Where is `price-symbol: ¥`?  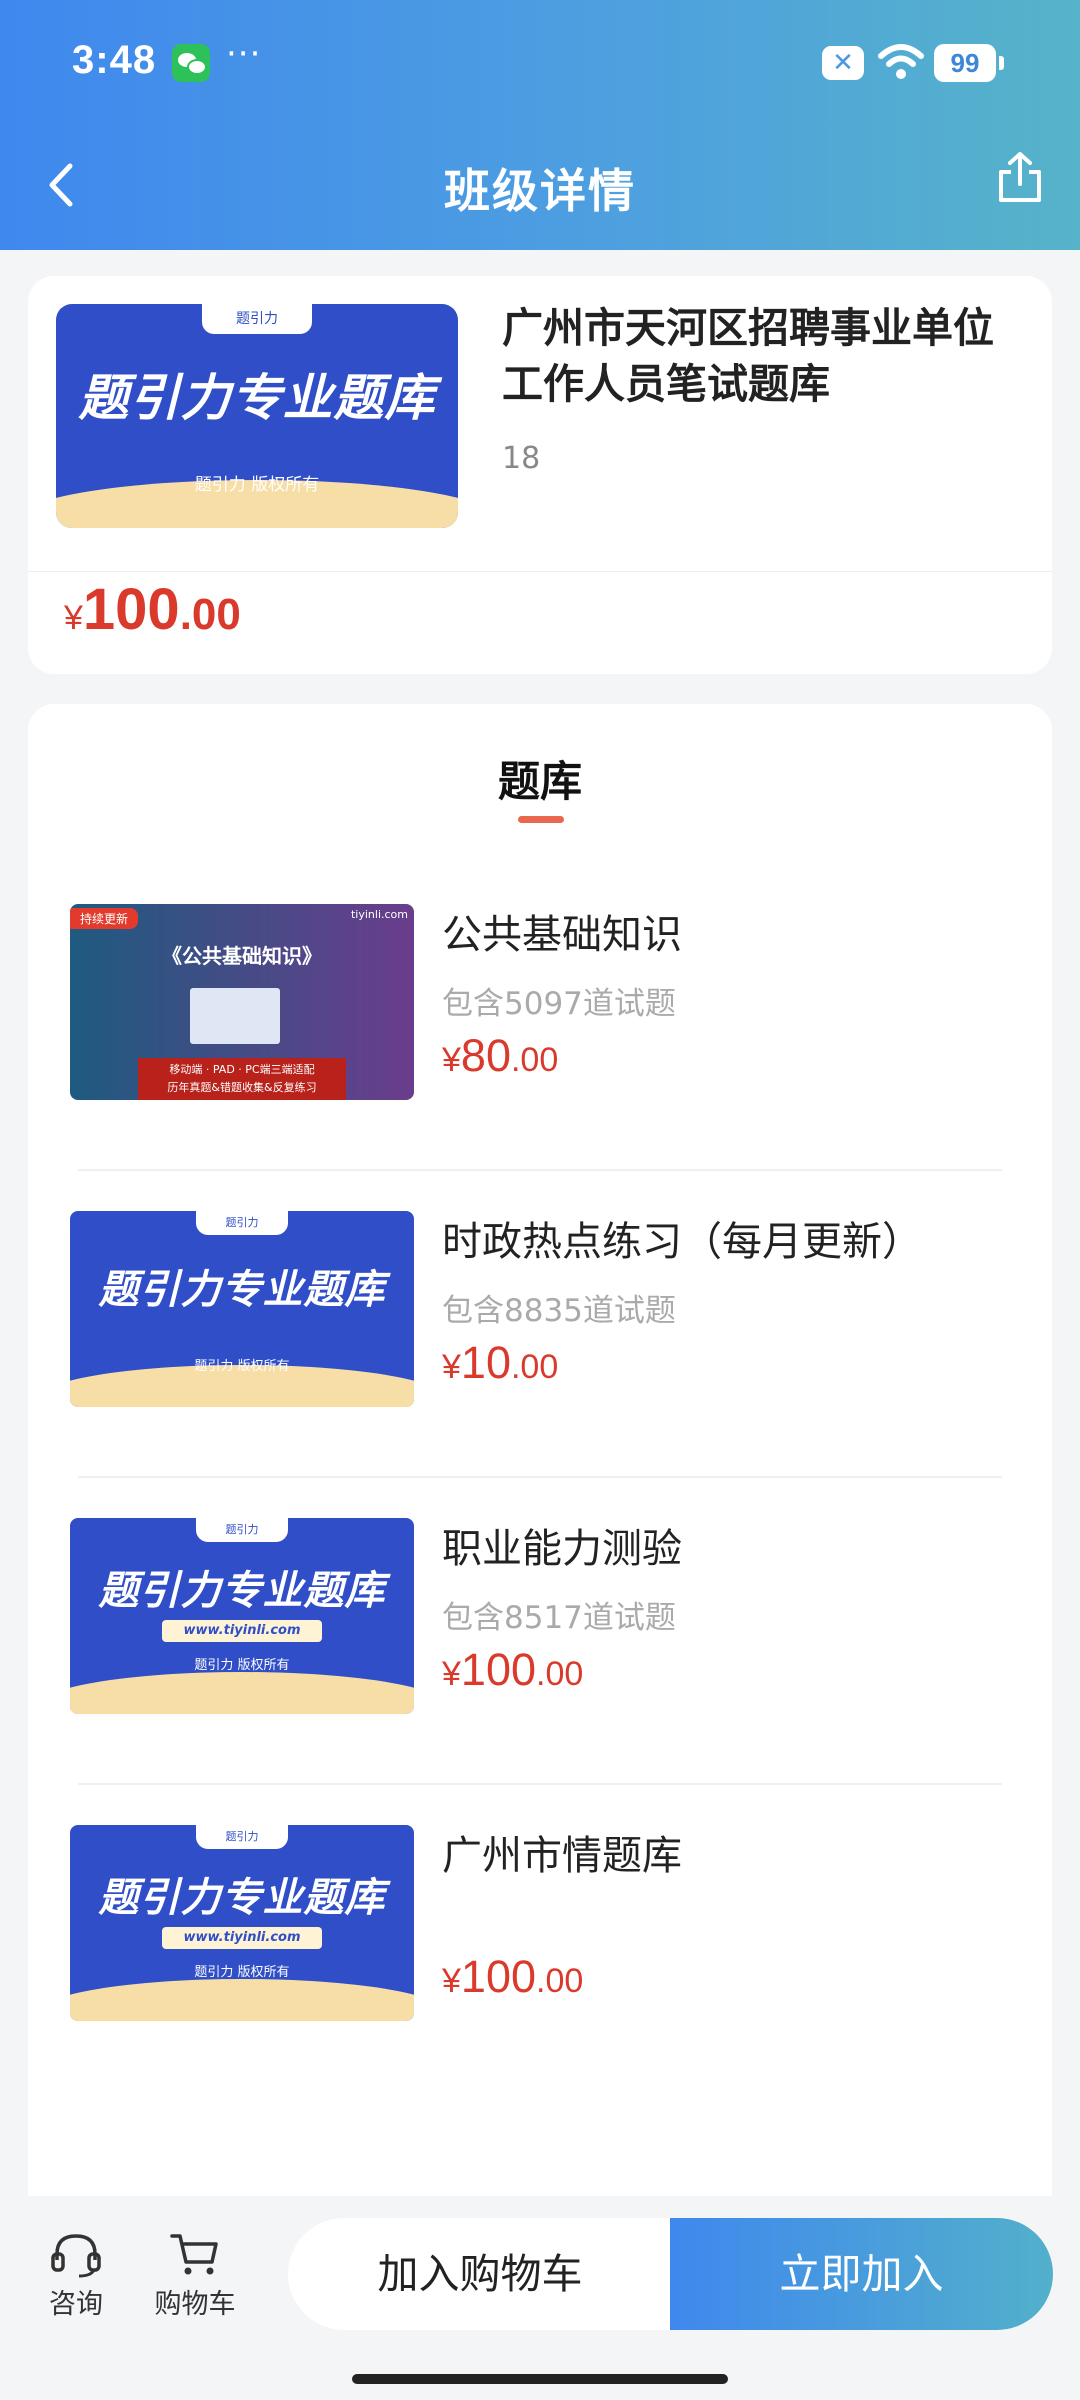 price-symbol: ¥ is located at coordinates (73, 618).